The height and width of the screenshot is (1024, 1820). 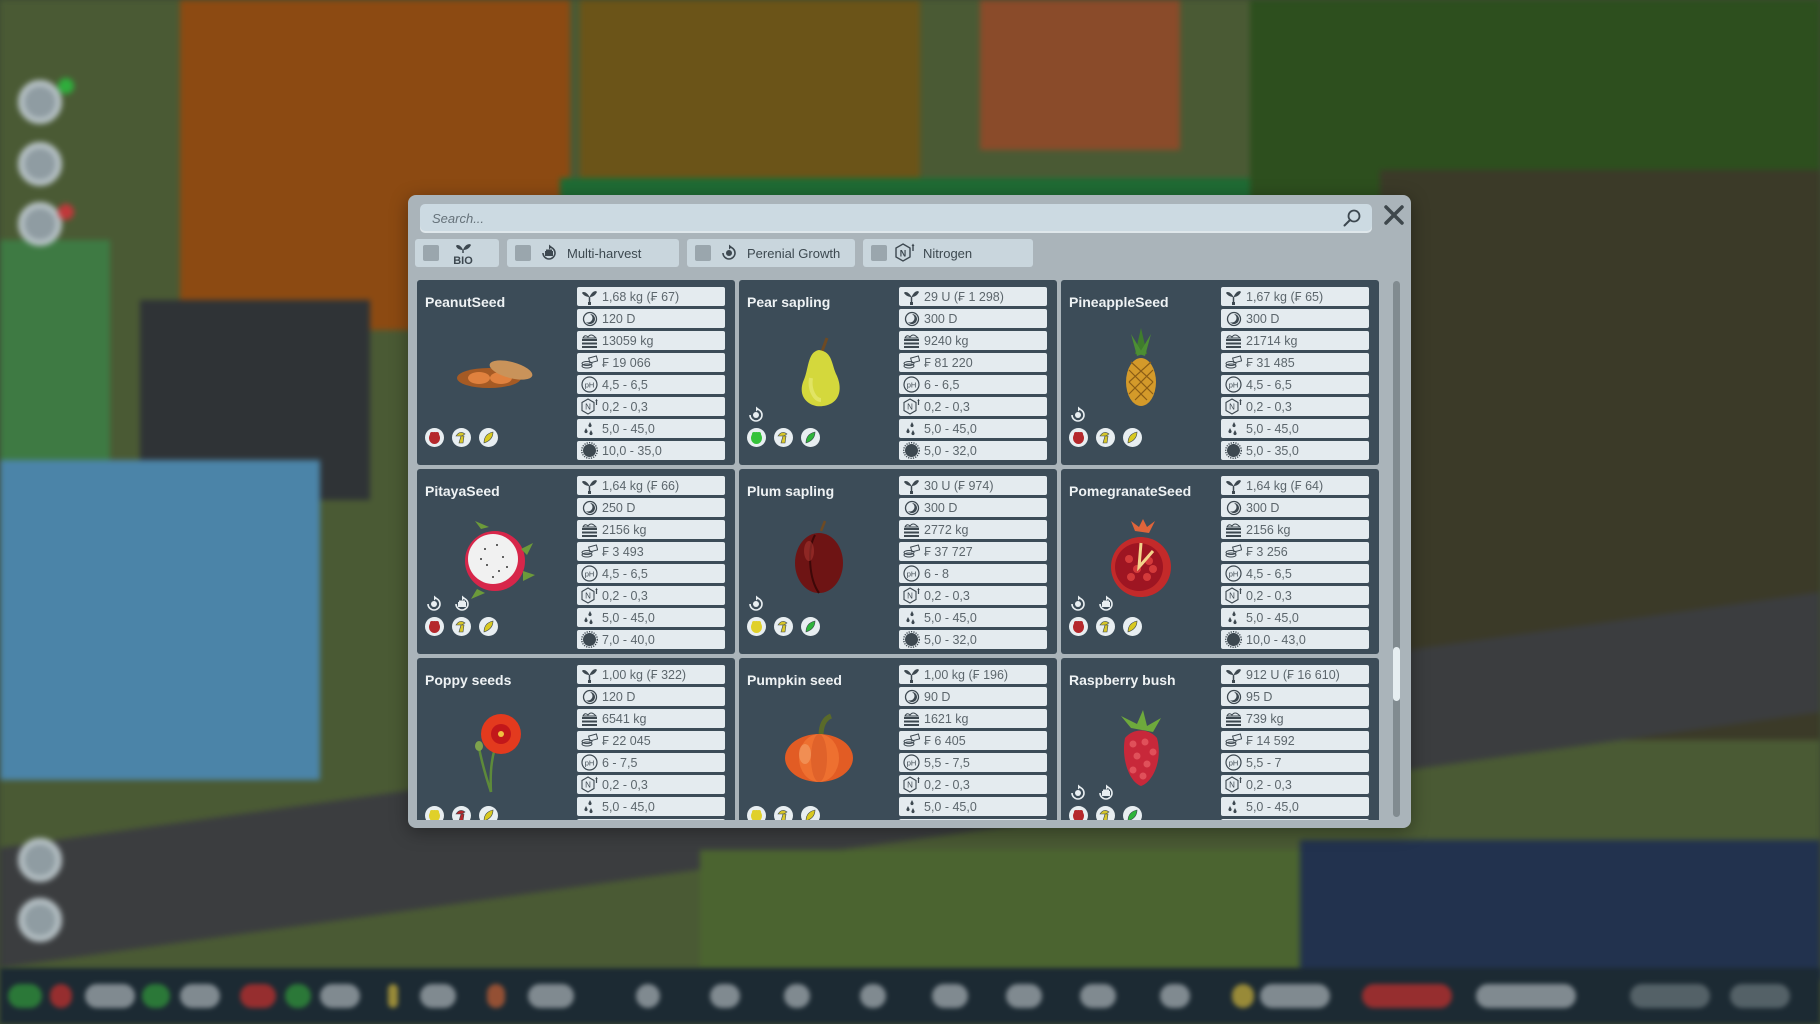 What do you see at coordinates (948, 253) in the screenshot?
I see `filter-nitrogen: N Nitrogen` at bounding box center [948, 253].